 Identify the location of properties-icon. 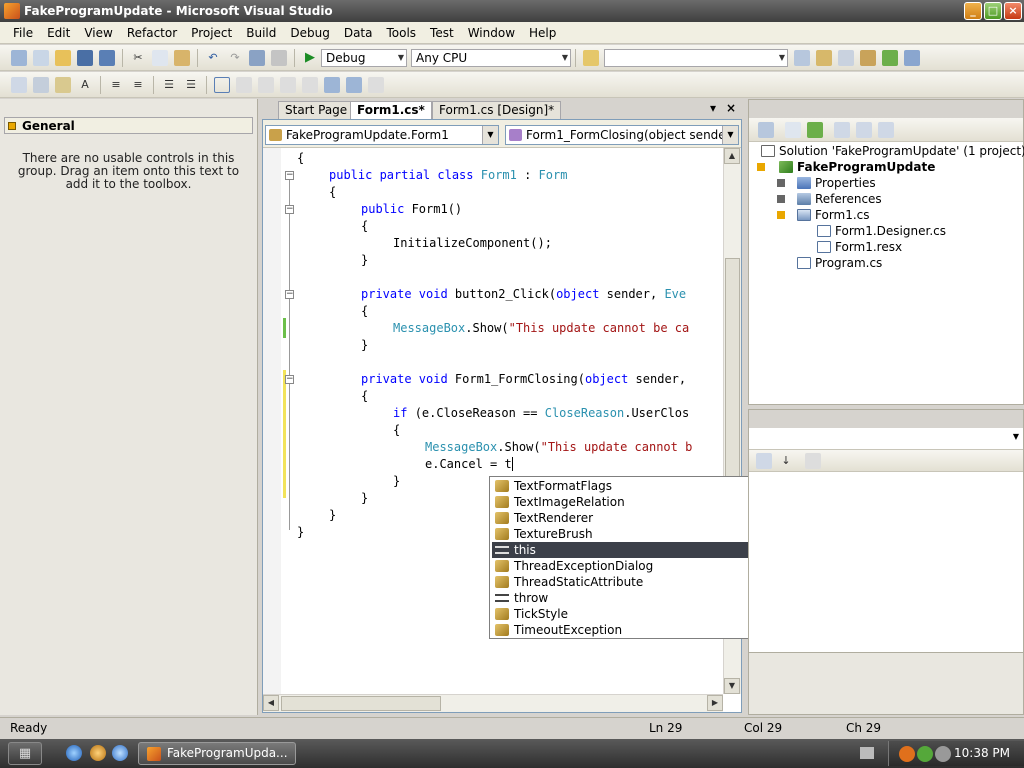
(766, 129).